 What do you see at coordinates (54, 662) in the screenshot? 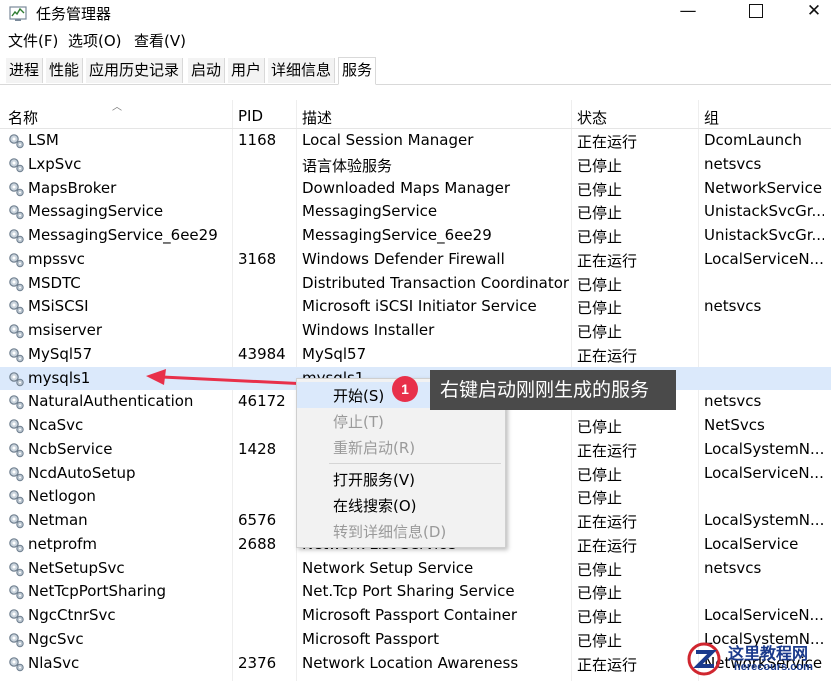
I see `cell-name: NlaSvc` at bounding box center [54, 662].